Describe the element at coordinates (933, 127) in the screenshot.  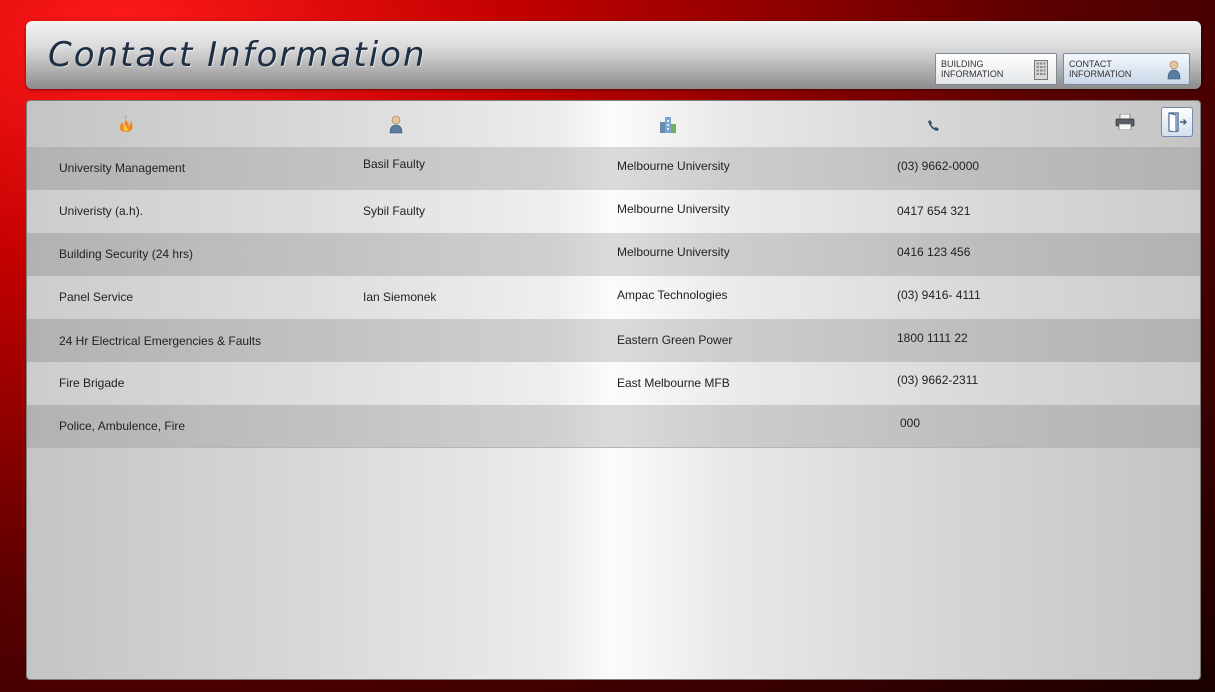
I see `phone-icon` at that location.